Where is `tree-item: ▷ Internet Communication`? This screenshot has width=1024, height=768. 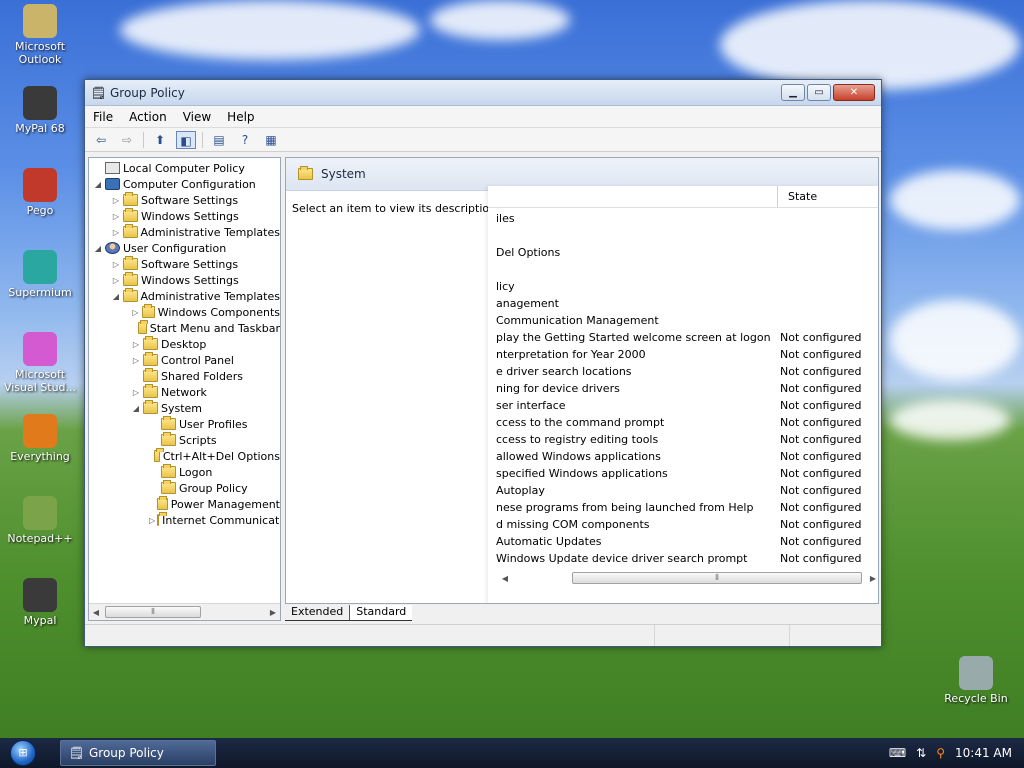 tree-item: ▷ Internet Communication is located at coordinates (184, 520).